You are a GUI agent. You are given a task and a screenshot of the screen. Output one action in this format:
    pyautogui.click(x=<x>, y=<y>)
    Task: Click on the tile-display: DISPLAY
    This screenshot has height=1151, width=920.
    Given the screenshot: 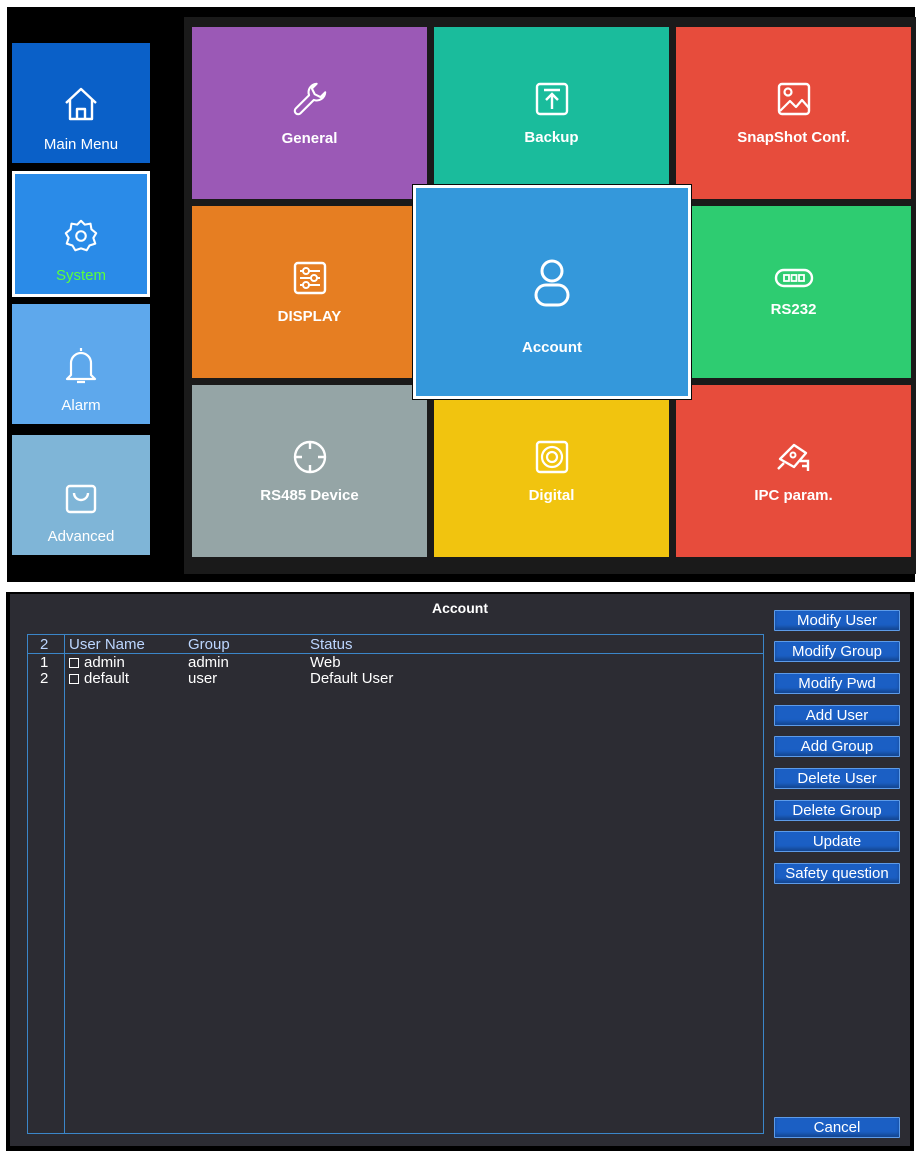 What is the action you would take?
    pyautogui.click(x=309, y=292)
    